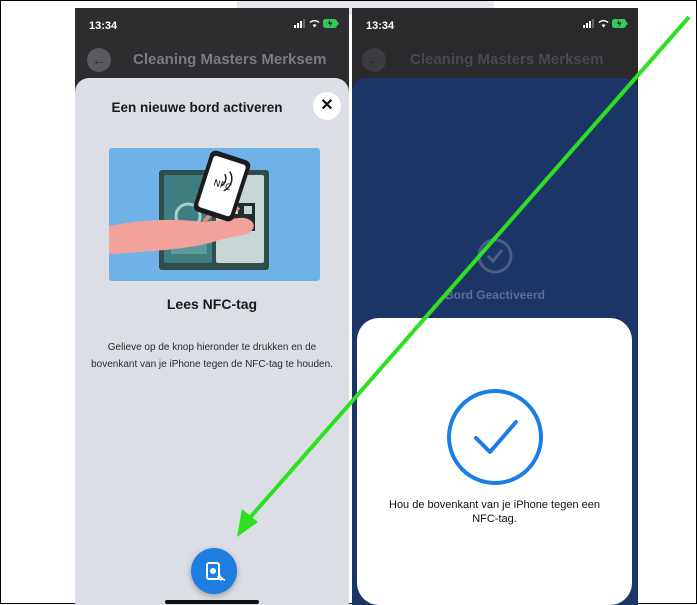 The width and height of the screenshot is (697, 605). I want to click on nfc-icon, so click(216, 571).